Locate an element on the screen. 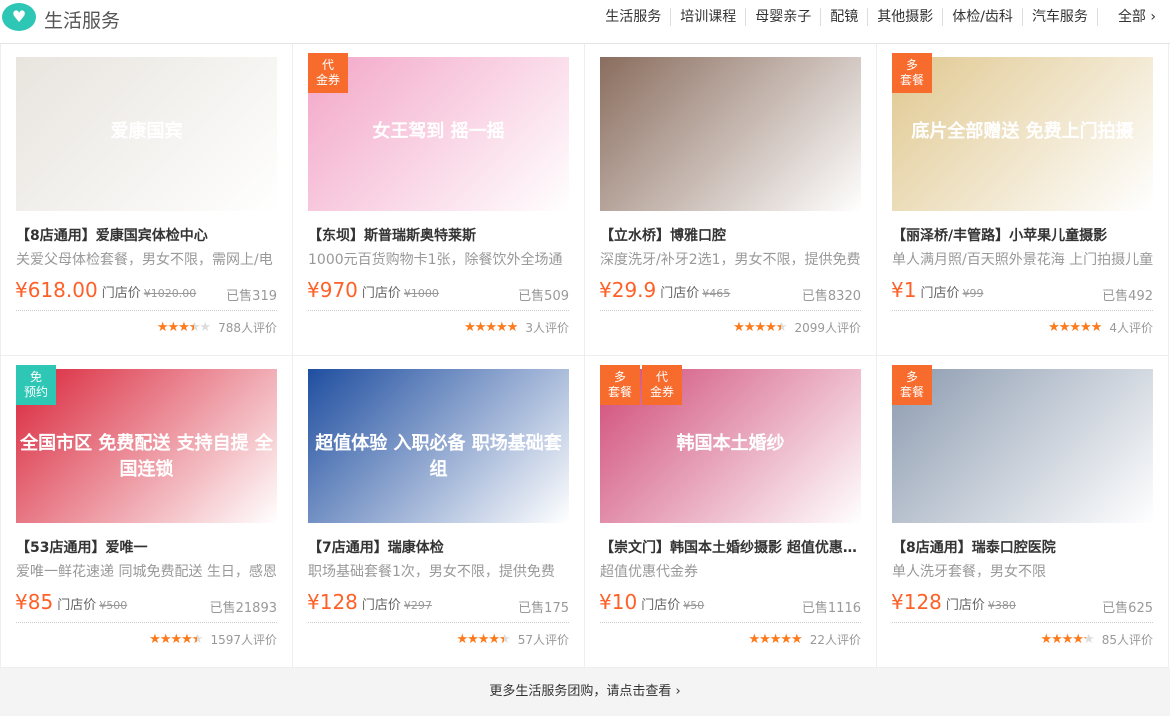  deal-price-row: ¥128 门店价 ¥297 is located at coordinates (369, 602).